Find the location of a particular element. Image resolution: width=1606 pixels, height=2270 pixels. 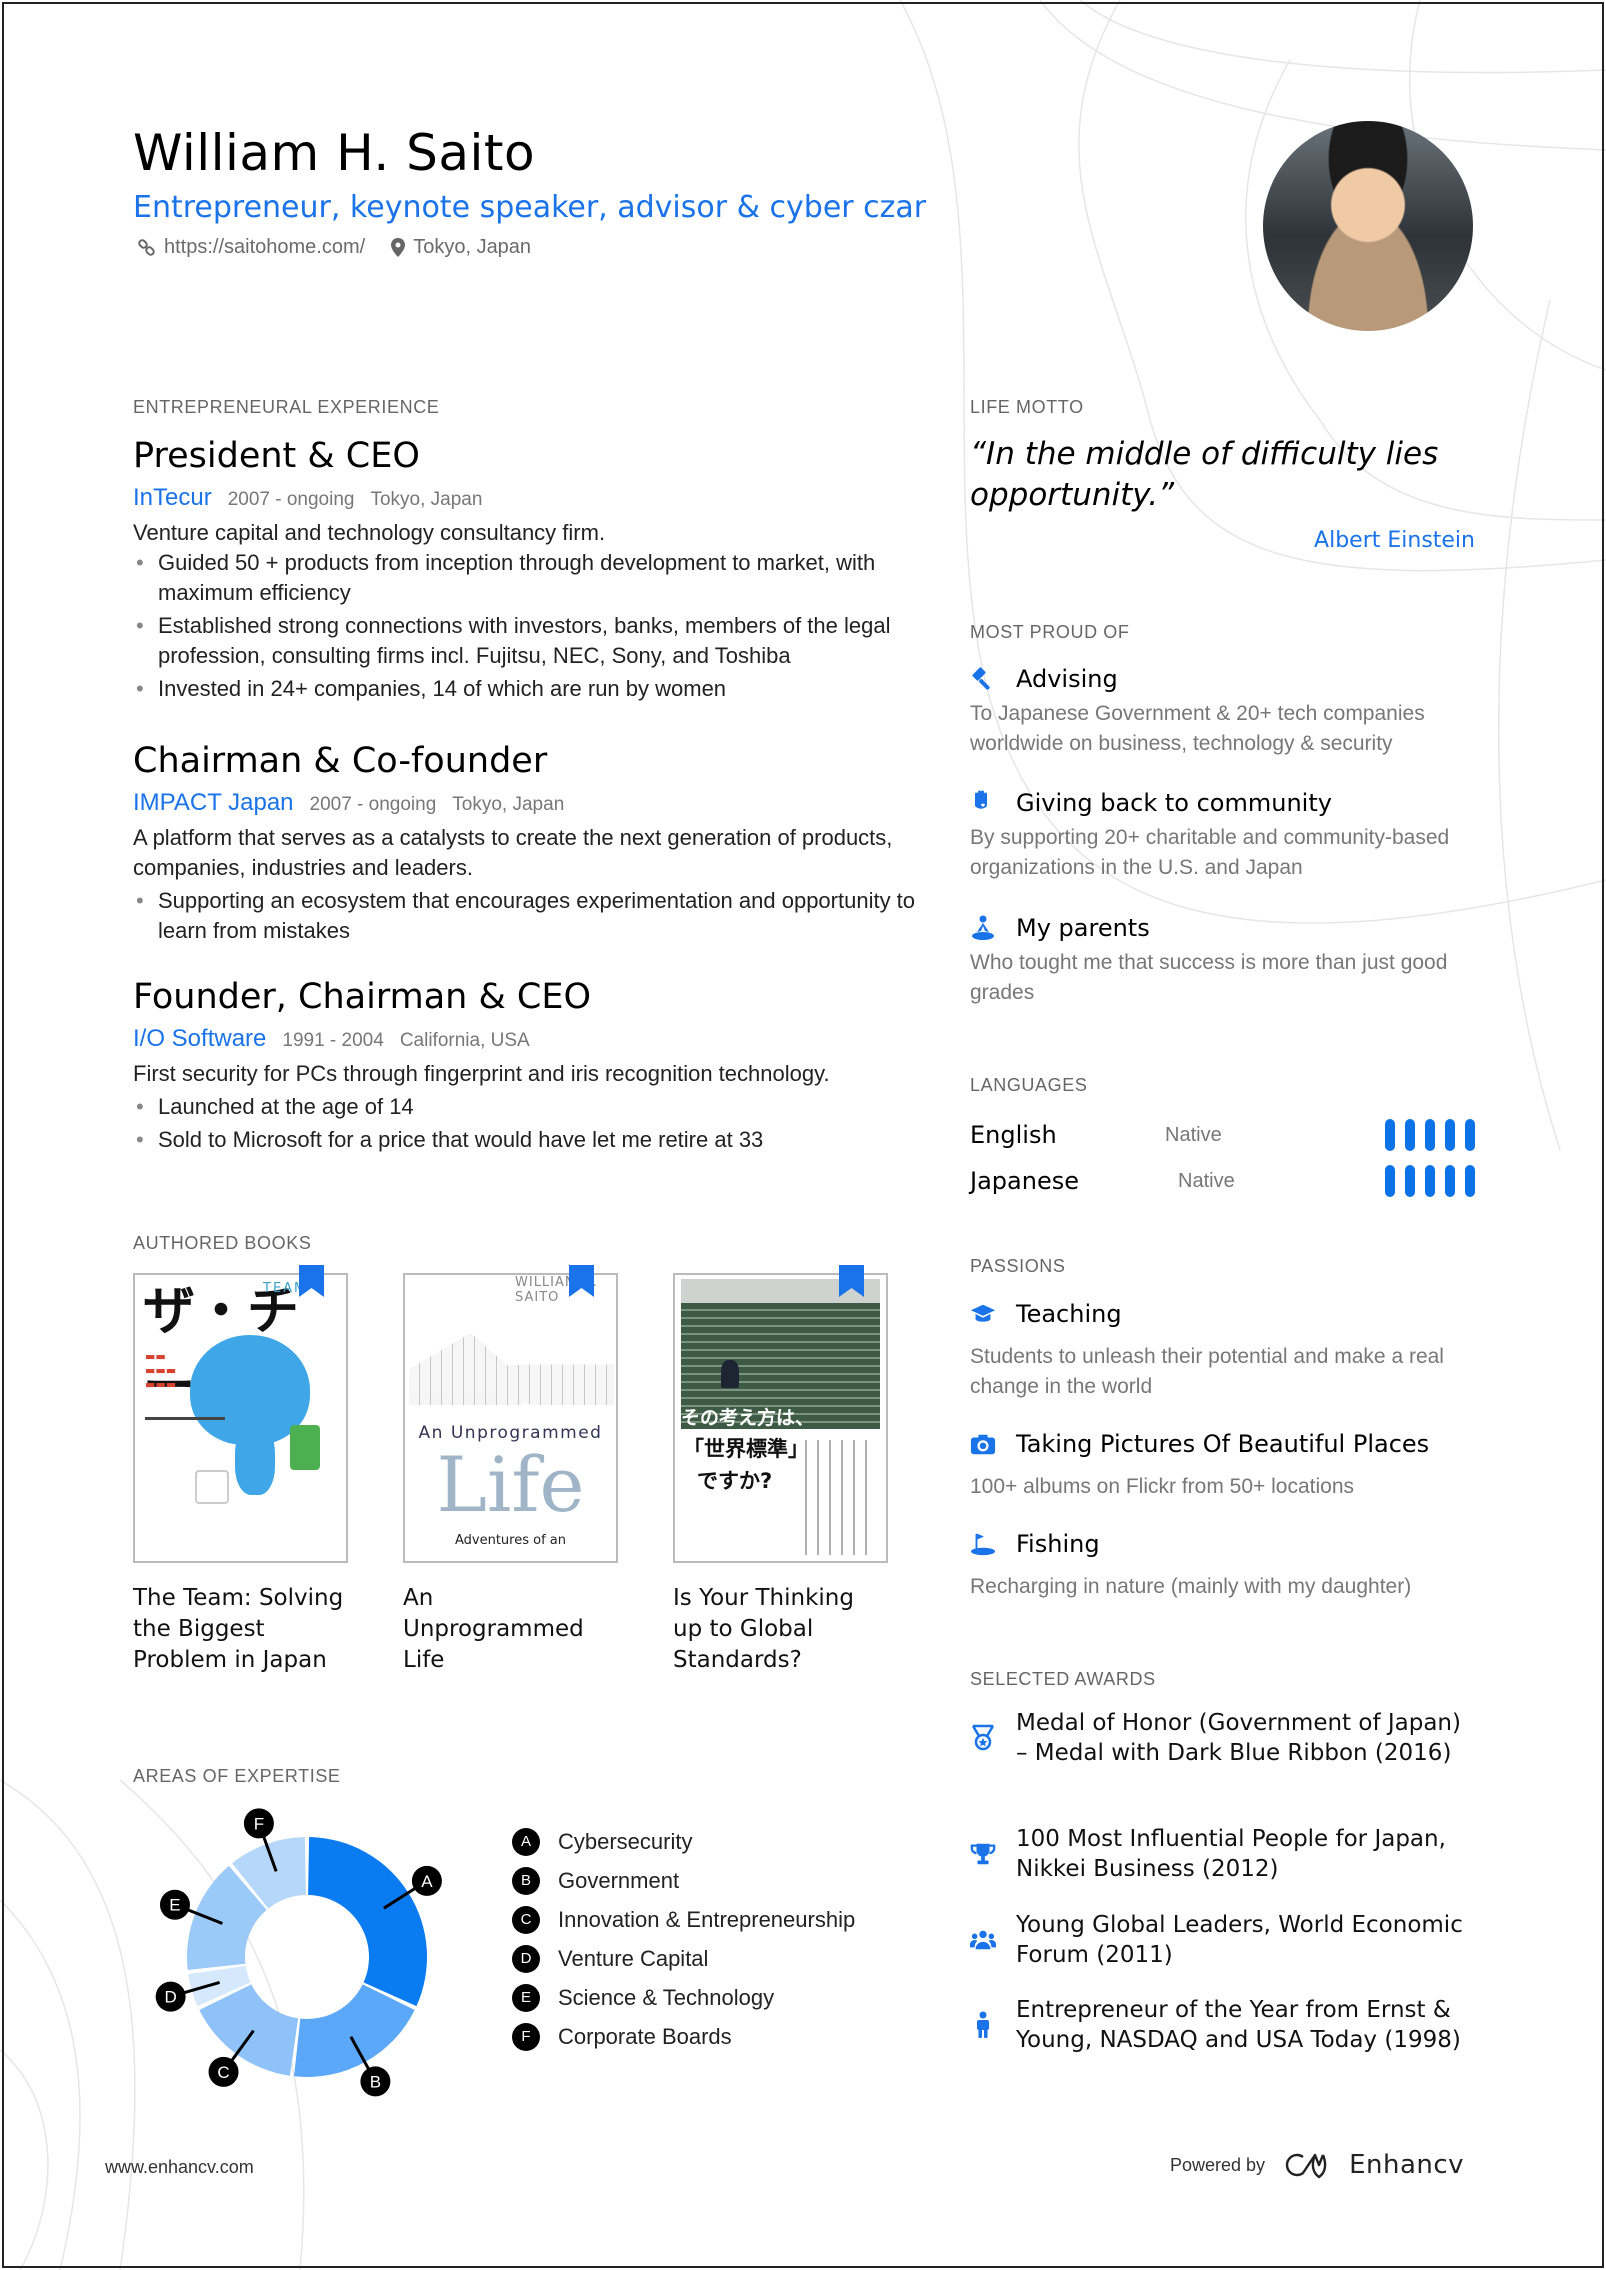

company-name: IMPACT Japan is located at coordinates (213, 802).